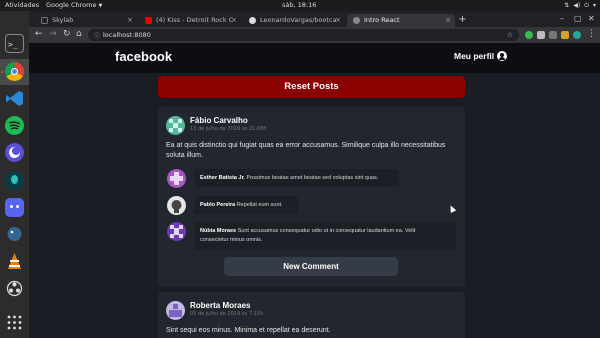 The image size is (600, 338). What do you see at coordinates (14, 261) in the screenshot?
I see `vlc-icon` at bounding box center [14, 261].